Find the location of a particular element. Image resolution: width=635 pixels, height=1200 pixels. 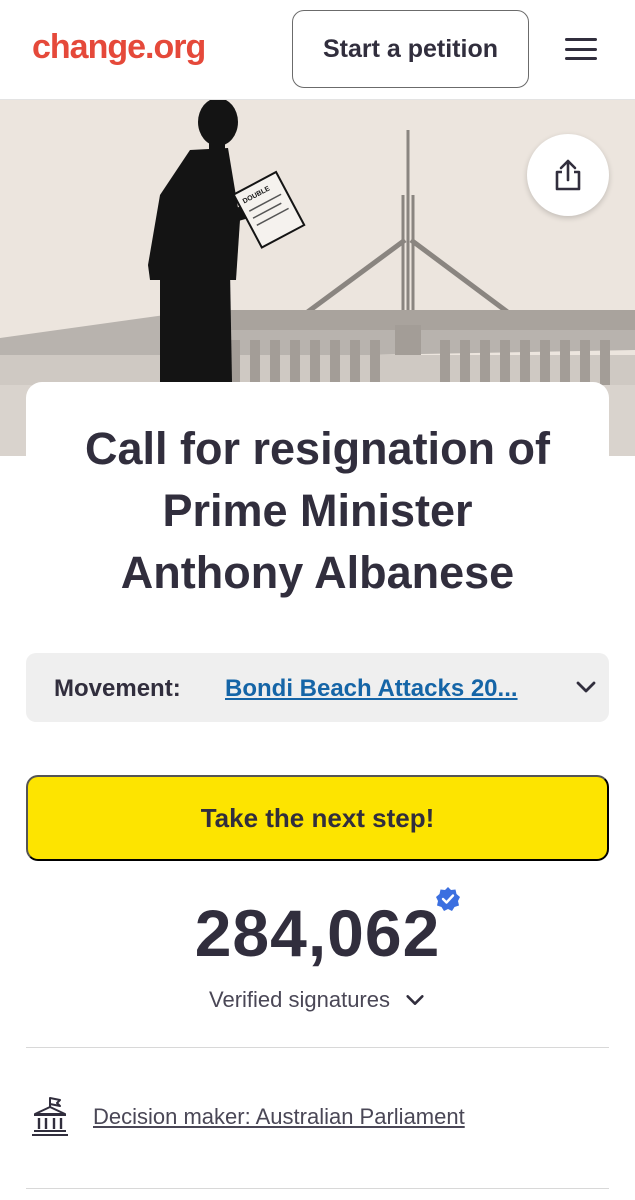

share-icon is located at coordinates (568, 175).